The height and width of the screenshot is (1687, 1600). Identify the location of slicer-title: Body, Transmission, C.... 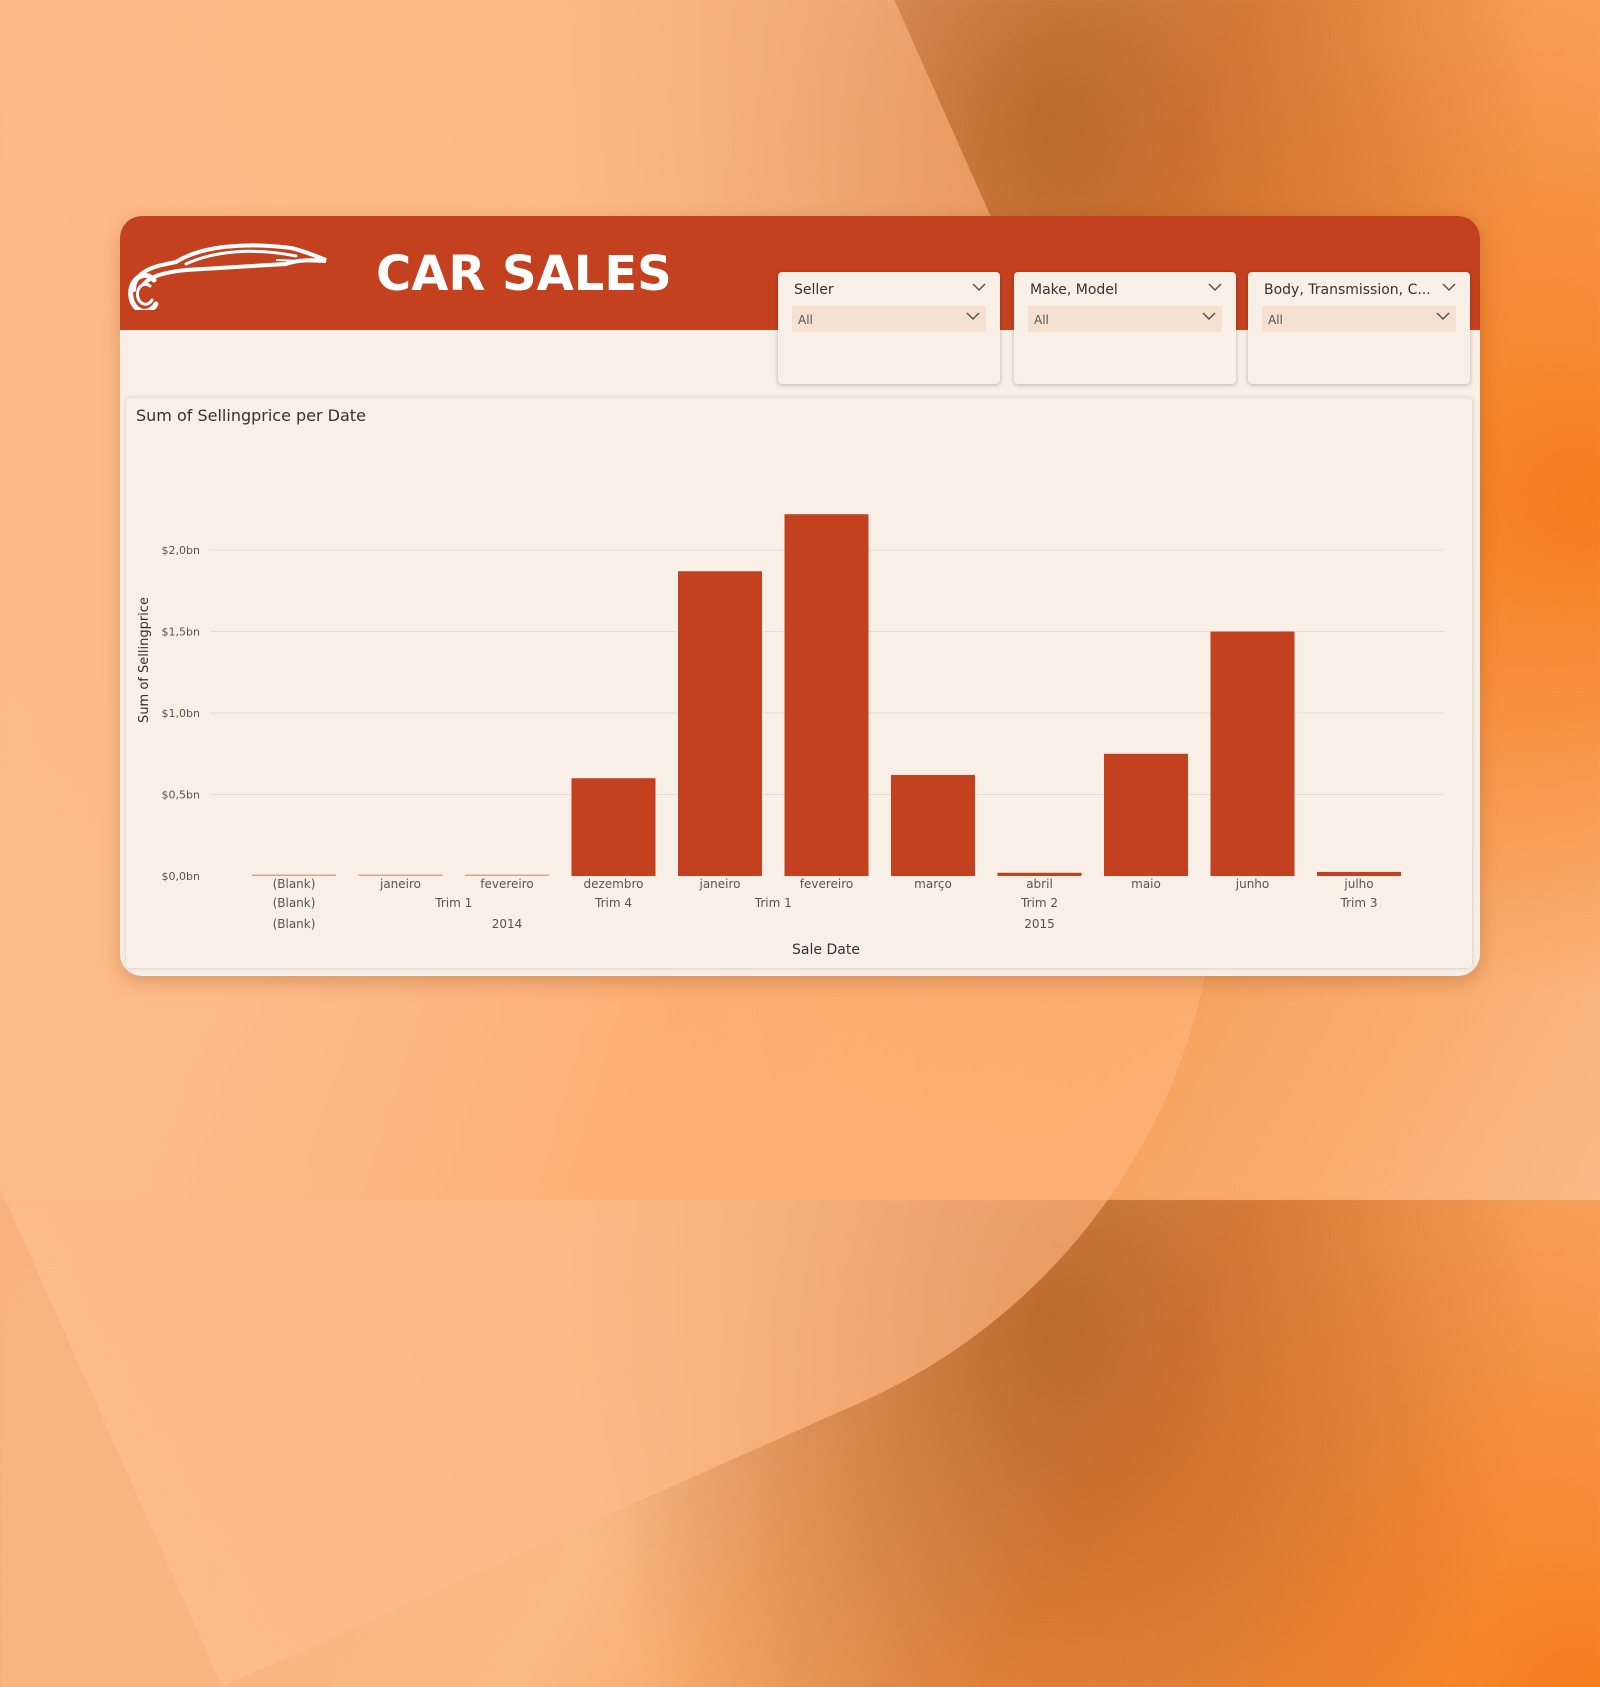
(1347, 290).